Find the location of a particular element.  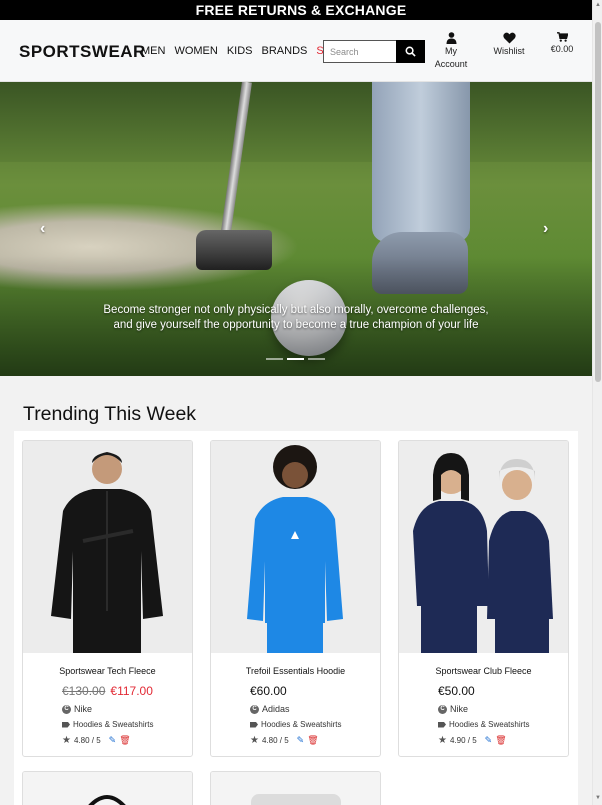

promo-banner-text: FREE RETURNS & EXCHANGE is located at coordinates (301, 10).